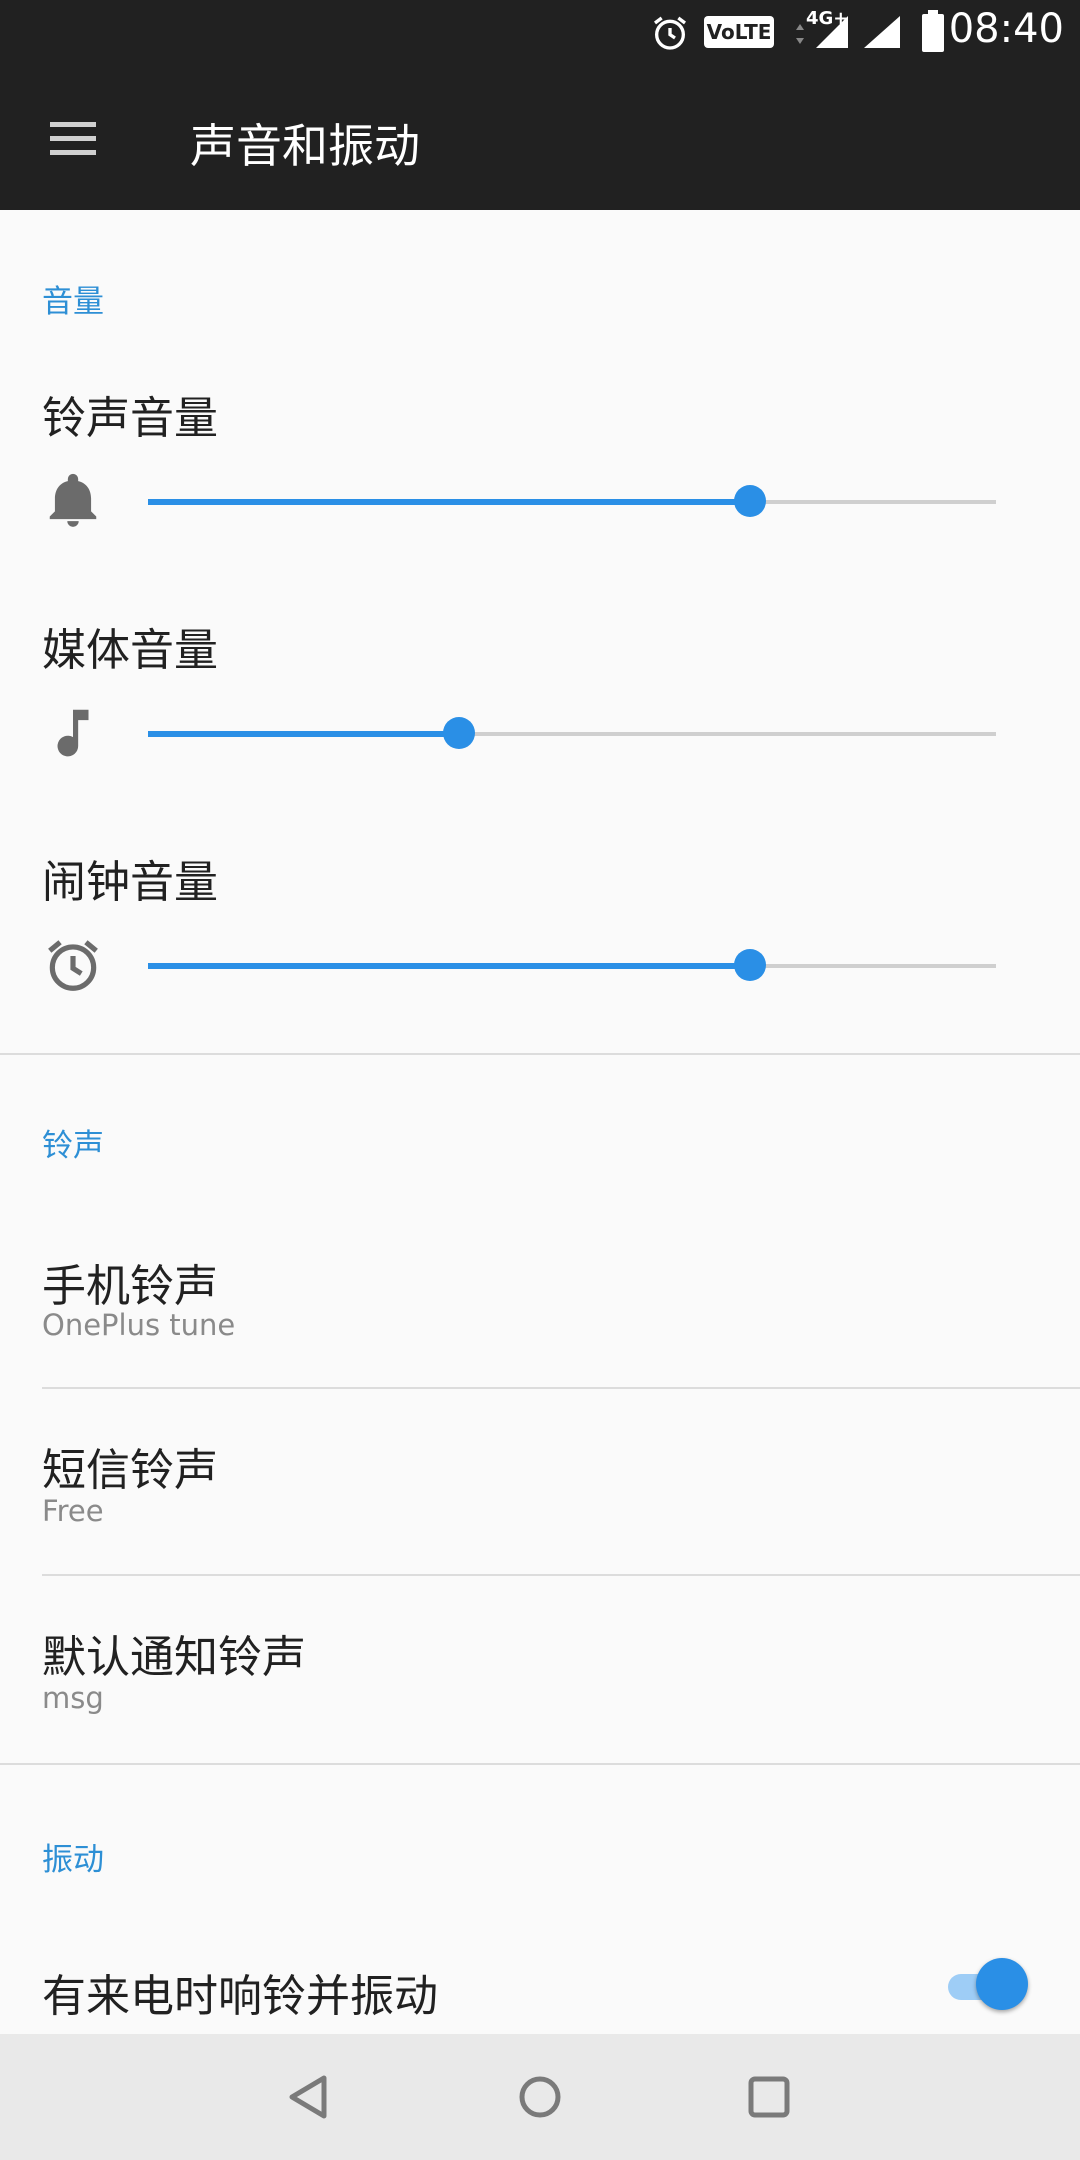  What do you see at coordinates (572, 733) in the screenshot?
I see `media-volume-slider` at bounding box center [572, 733].